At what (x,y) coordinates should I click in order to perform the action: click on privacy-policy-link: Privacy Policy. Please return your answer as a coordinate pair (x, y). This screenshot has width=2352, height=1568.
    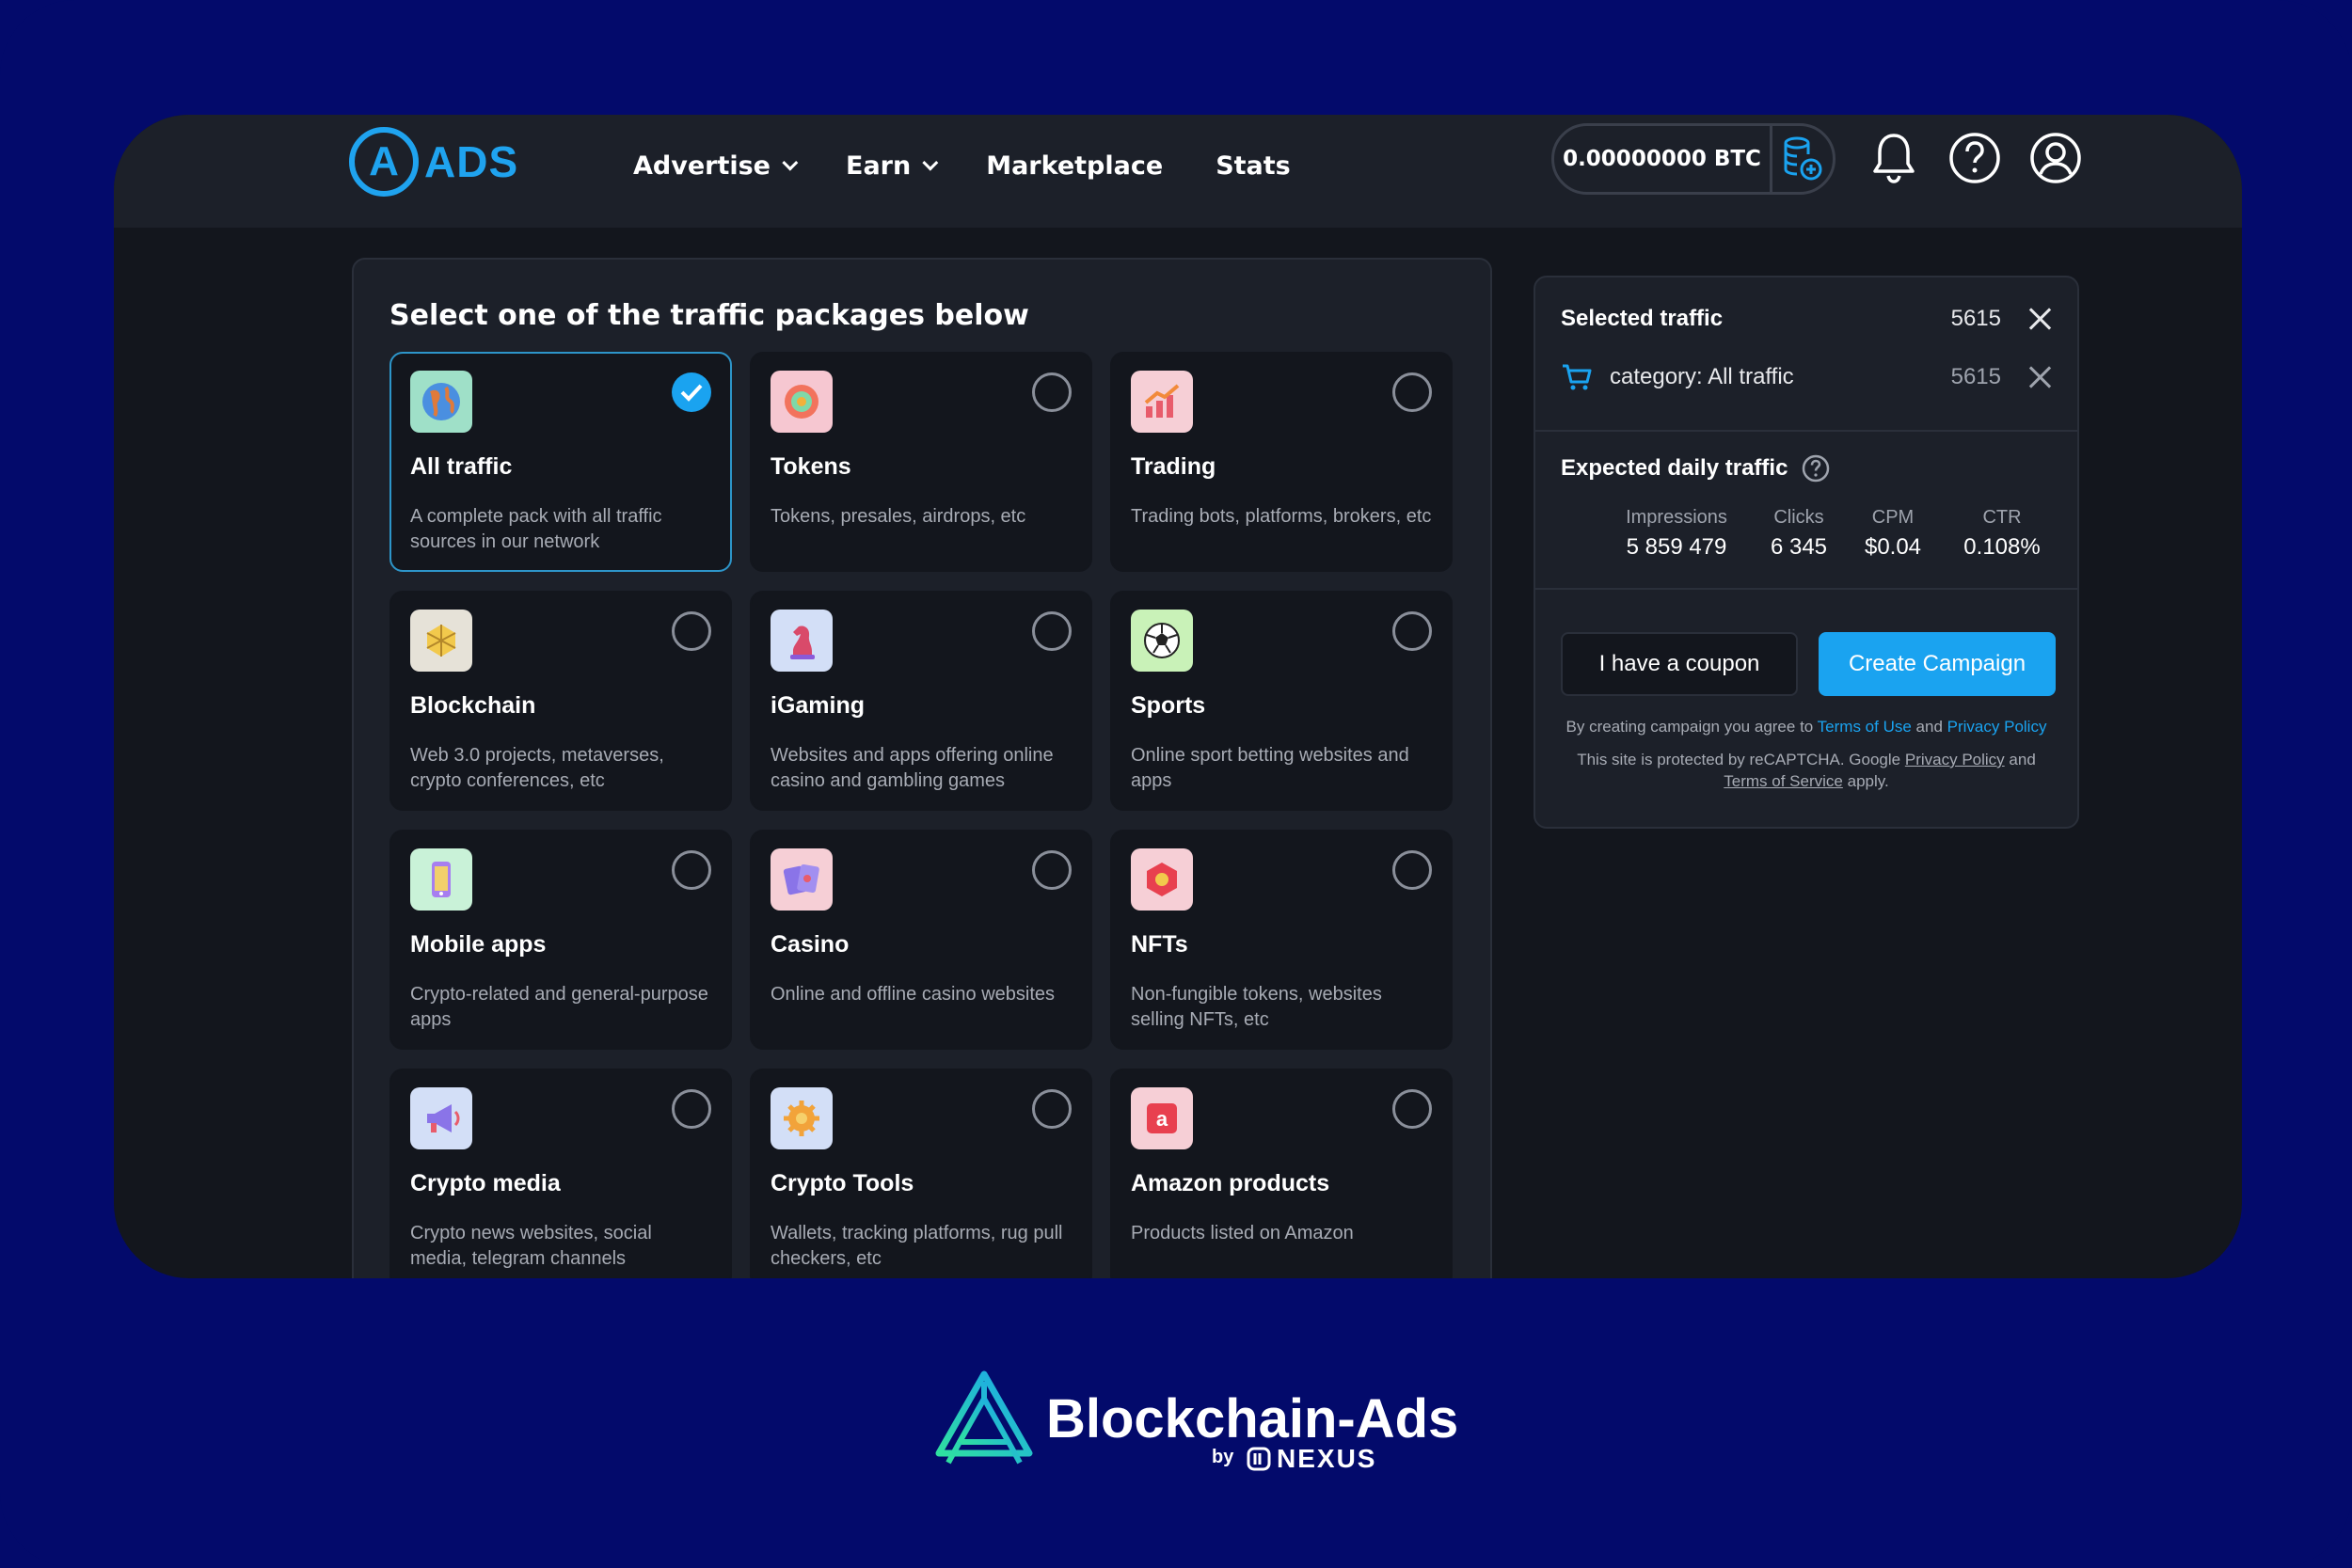
    Looking at the image, I should click on (1997, 727).